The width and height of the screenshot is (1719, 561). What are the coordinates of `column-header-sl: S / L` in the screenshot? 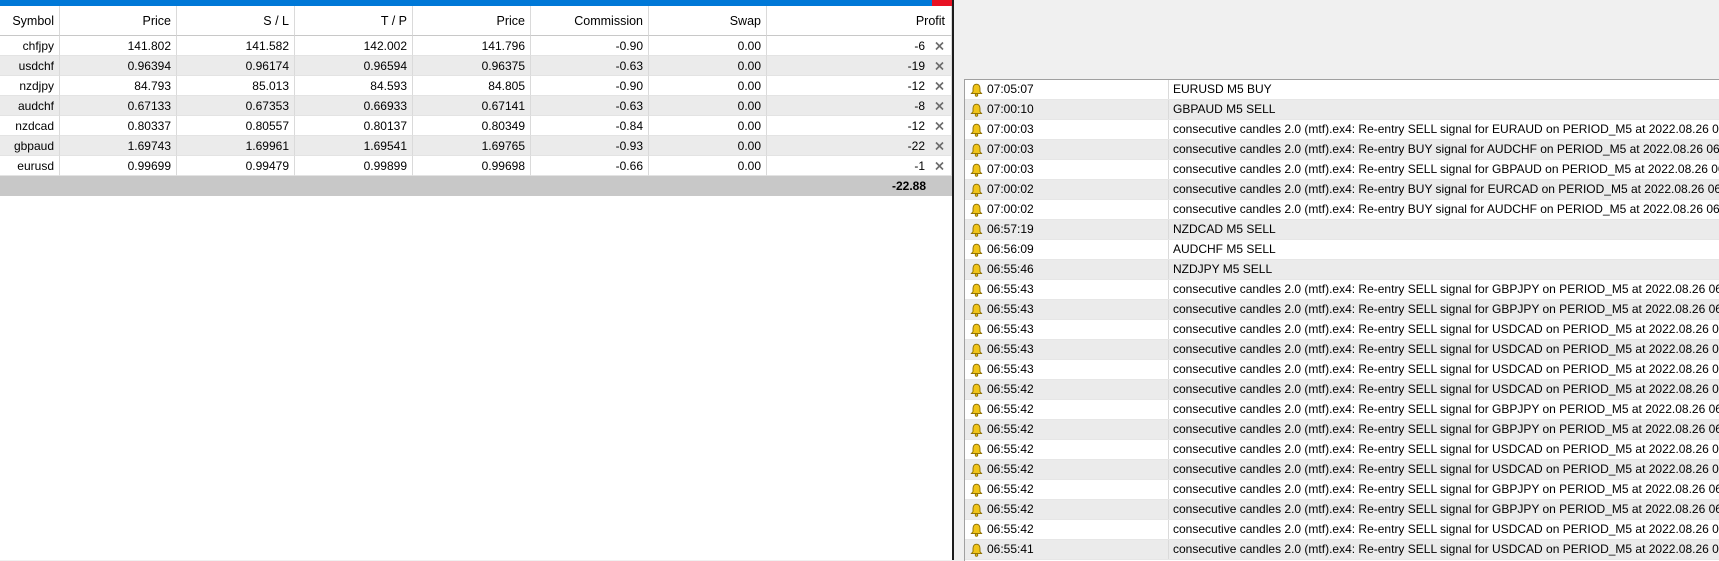 It's located at (236, 21).